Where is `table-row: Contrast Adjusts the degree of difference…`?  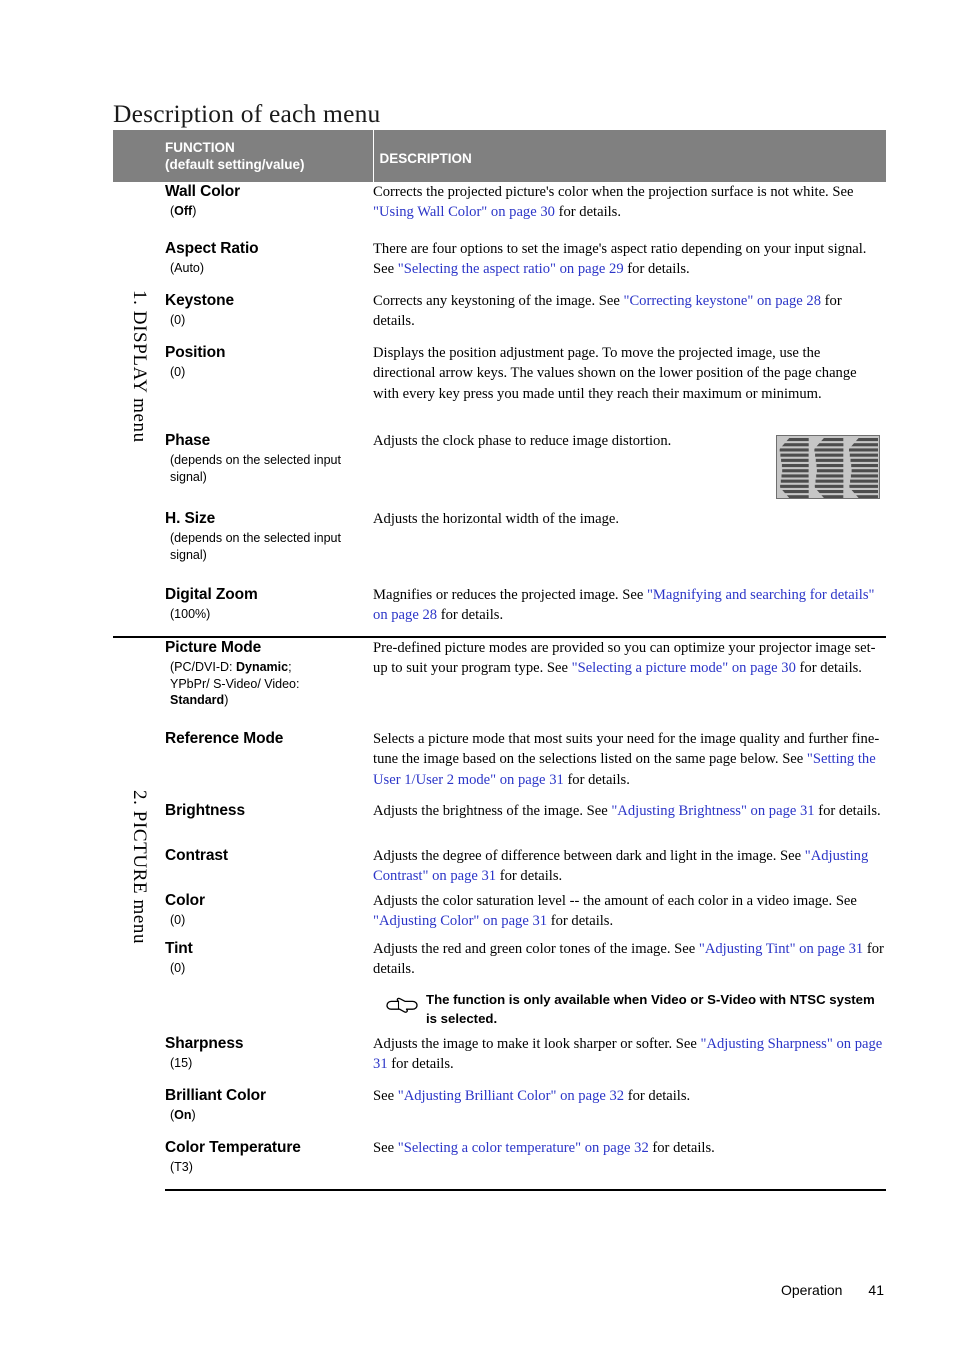 table-row: Contrast Adjusts the degree of difference… is located at coordinates (499, 868).